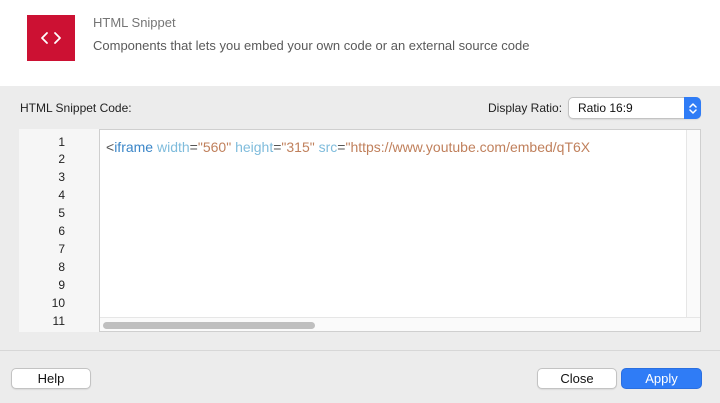 This screenshot has height=403, width=720. I want to click on attr-src-value: "https://www.youtube.com/embed/qT6X, so click(468, 147).